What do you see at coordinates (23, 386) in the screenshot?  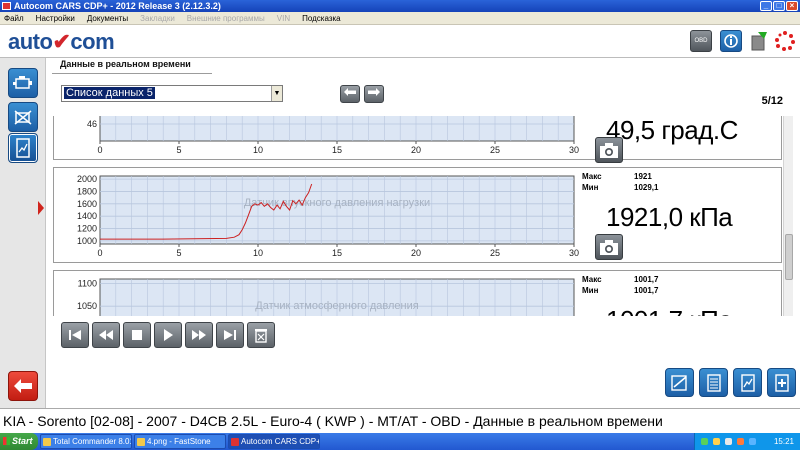 I see `back-button` at bounding box center [23, 386].